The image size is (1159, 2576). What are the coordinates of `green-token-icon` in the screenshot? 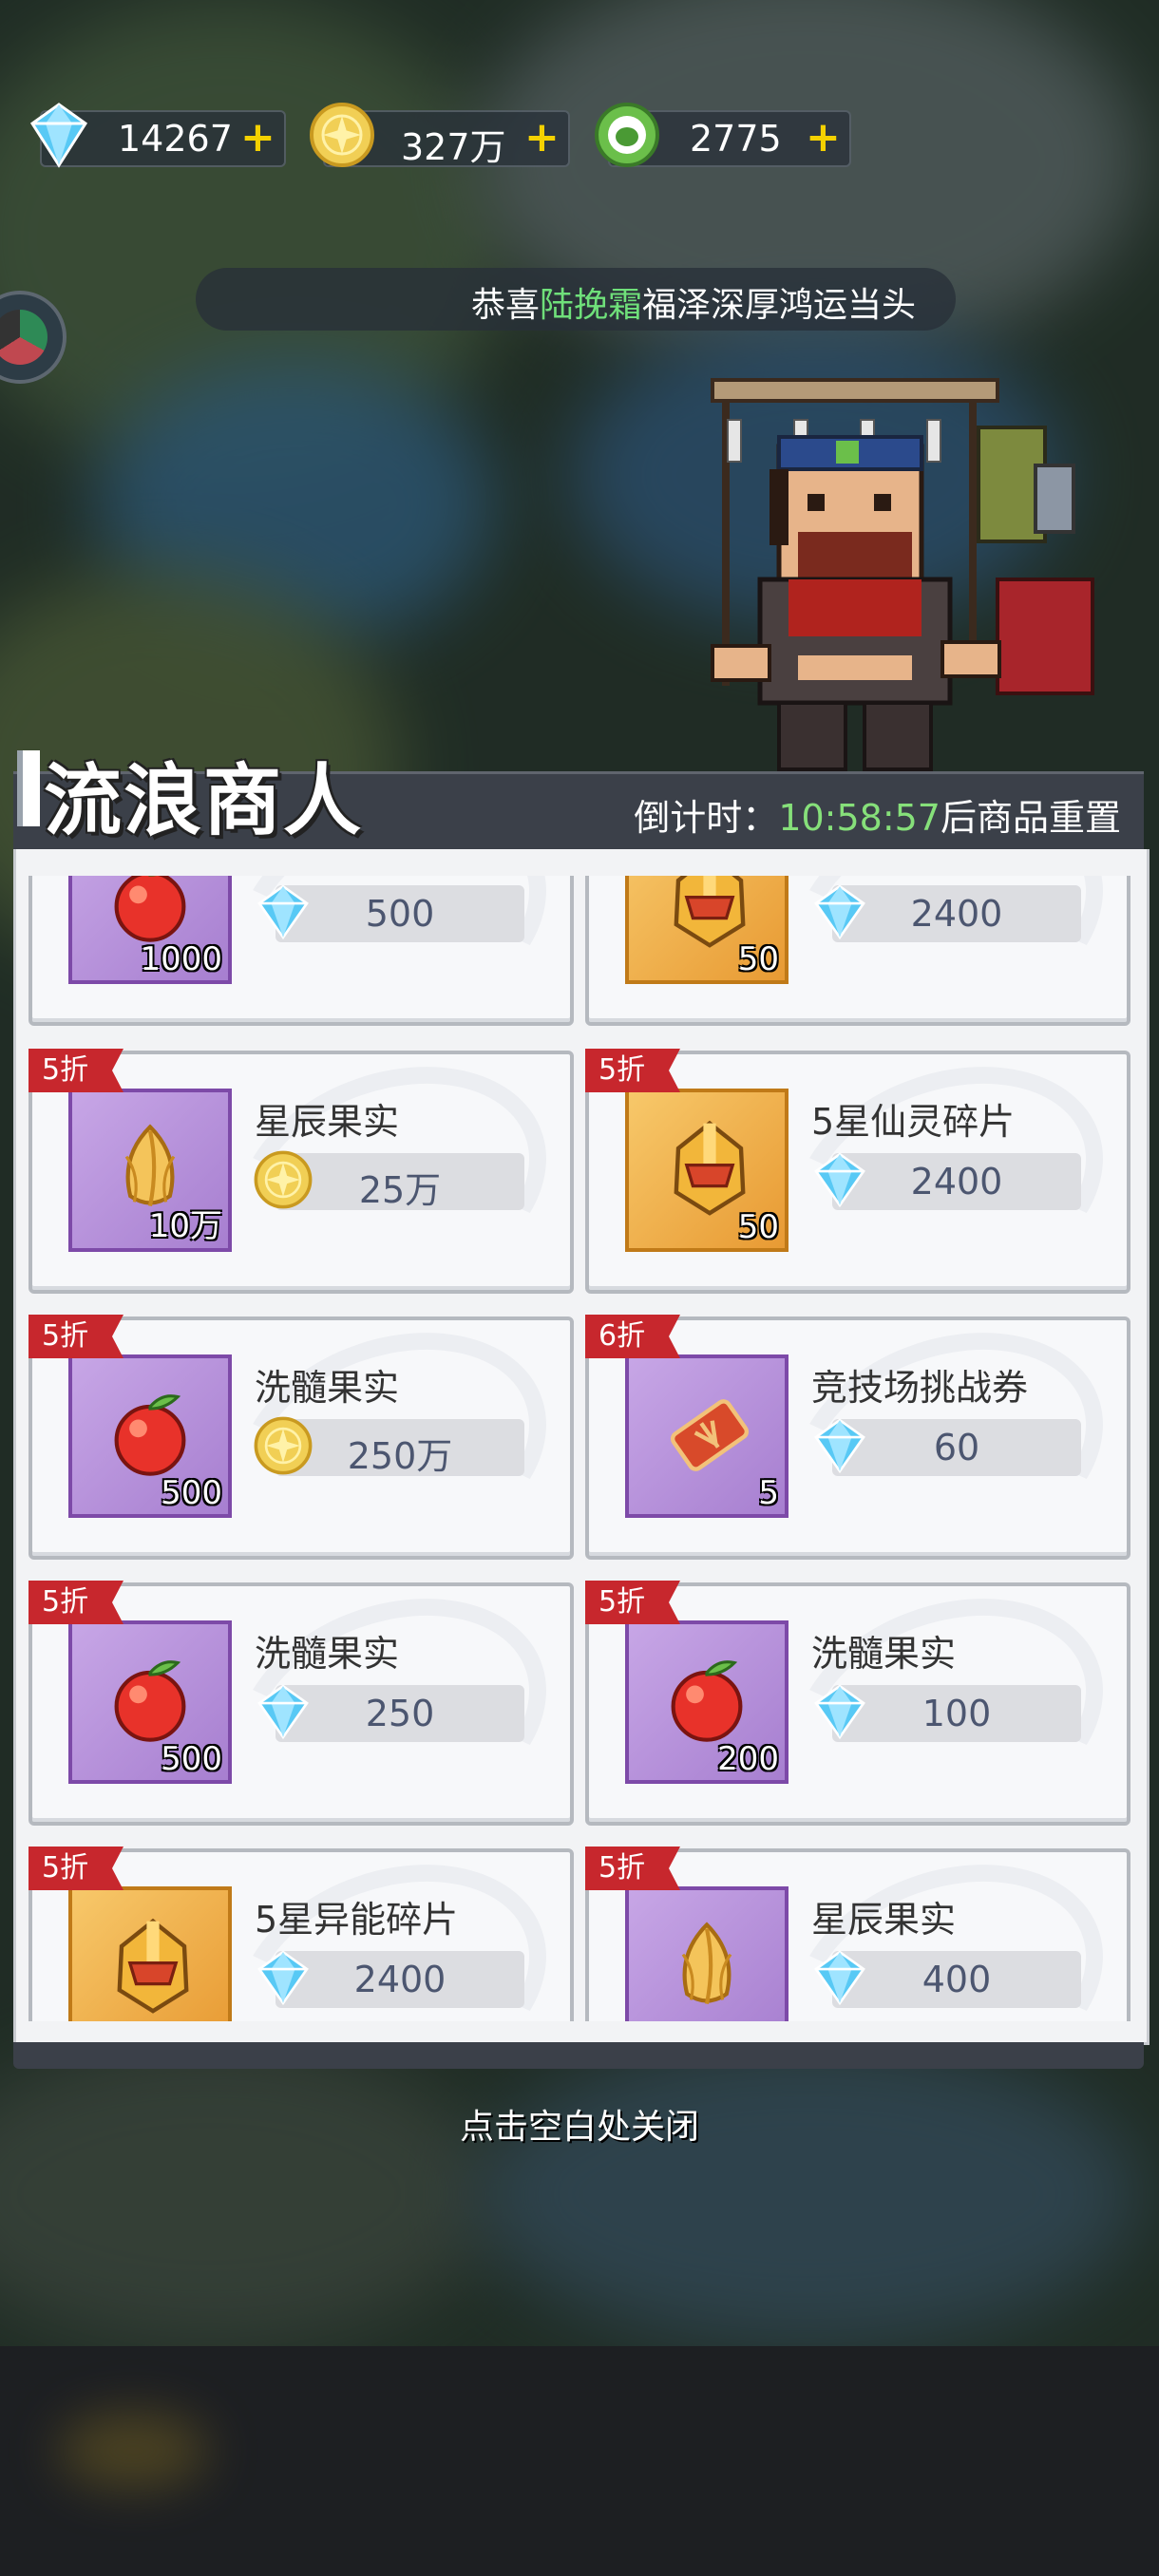 It's located at (627, 135).